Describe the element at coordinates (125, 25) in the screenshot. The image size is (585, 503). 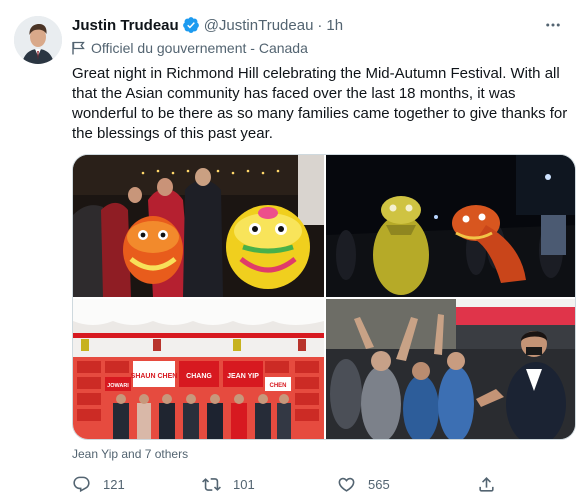
I see `author-name: Justin Trudeau` at that location.